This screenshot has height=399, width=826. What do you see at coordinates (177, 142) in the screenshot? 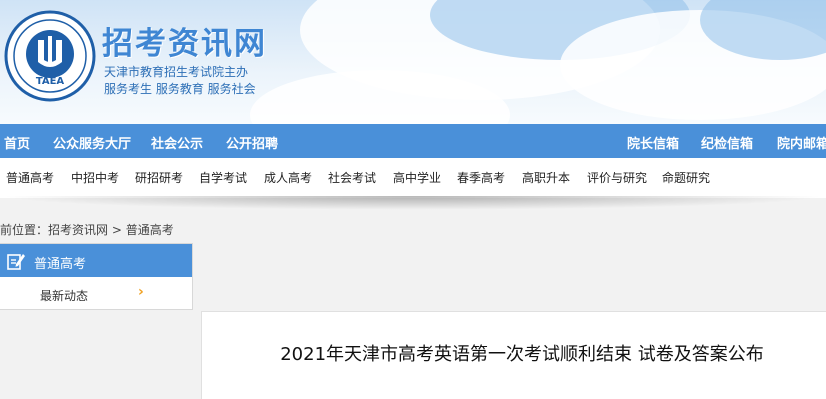
I see `nav-public-notice: 社会公示` at bounding box center [177, 142].